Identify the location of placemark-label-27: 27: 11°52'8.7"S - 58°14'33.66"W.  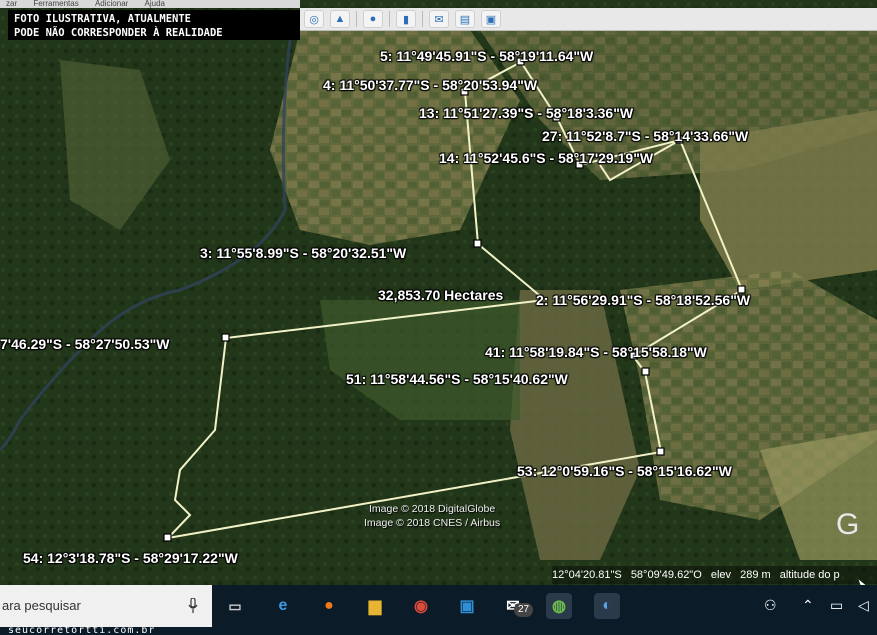
(645, 136).